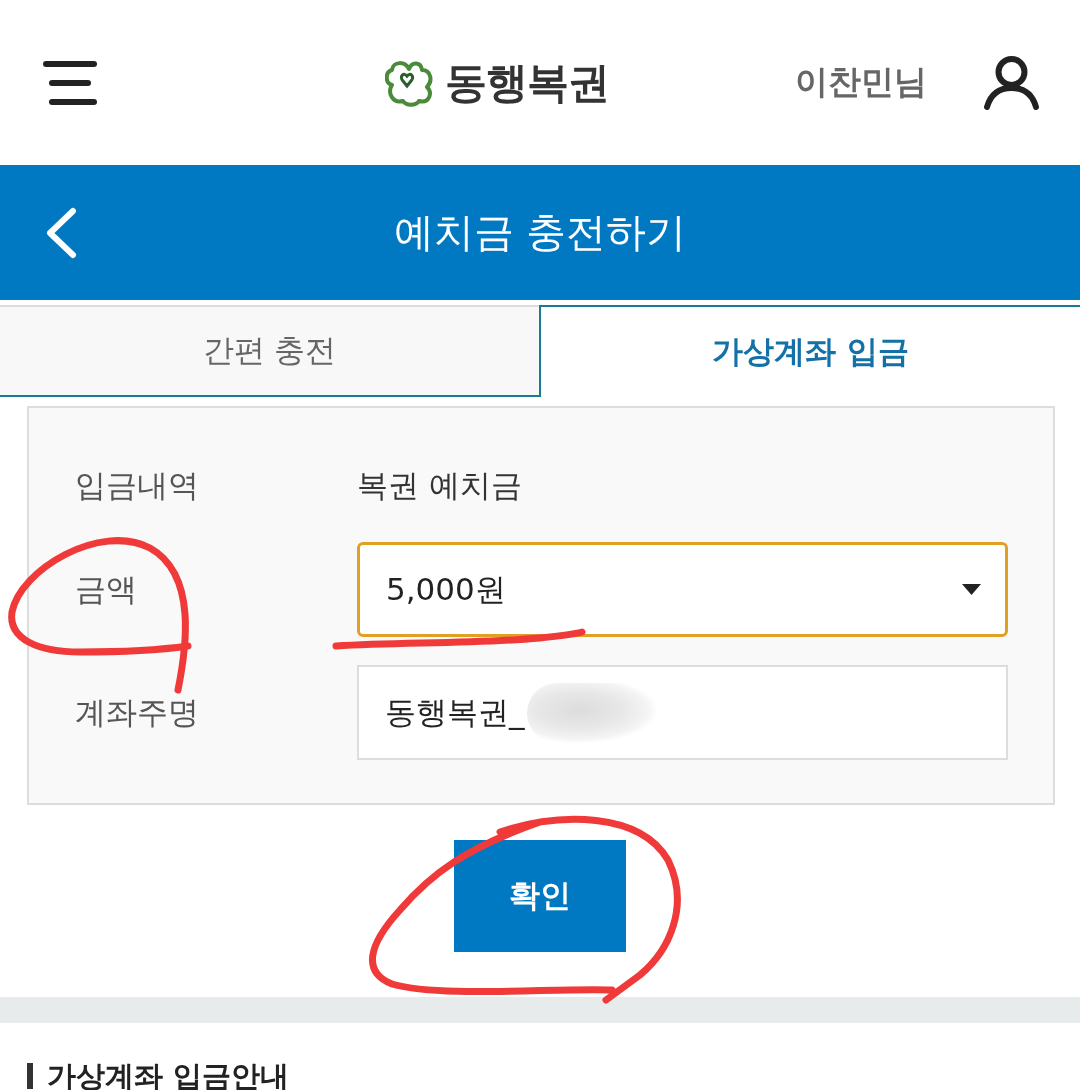  Describe the element at coordinates (540, 232) in the screenshot. I see `page-title: 예치금 충전하기` at that location.